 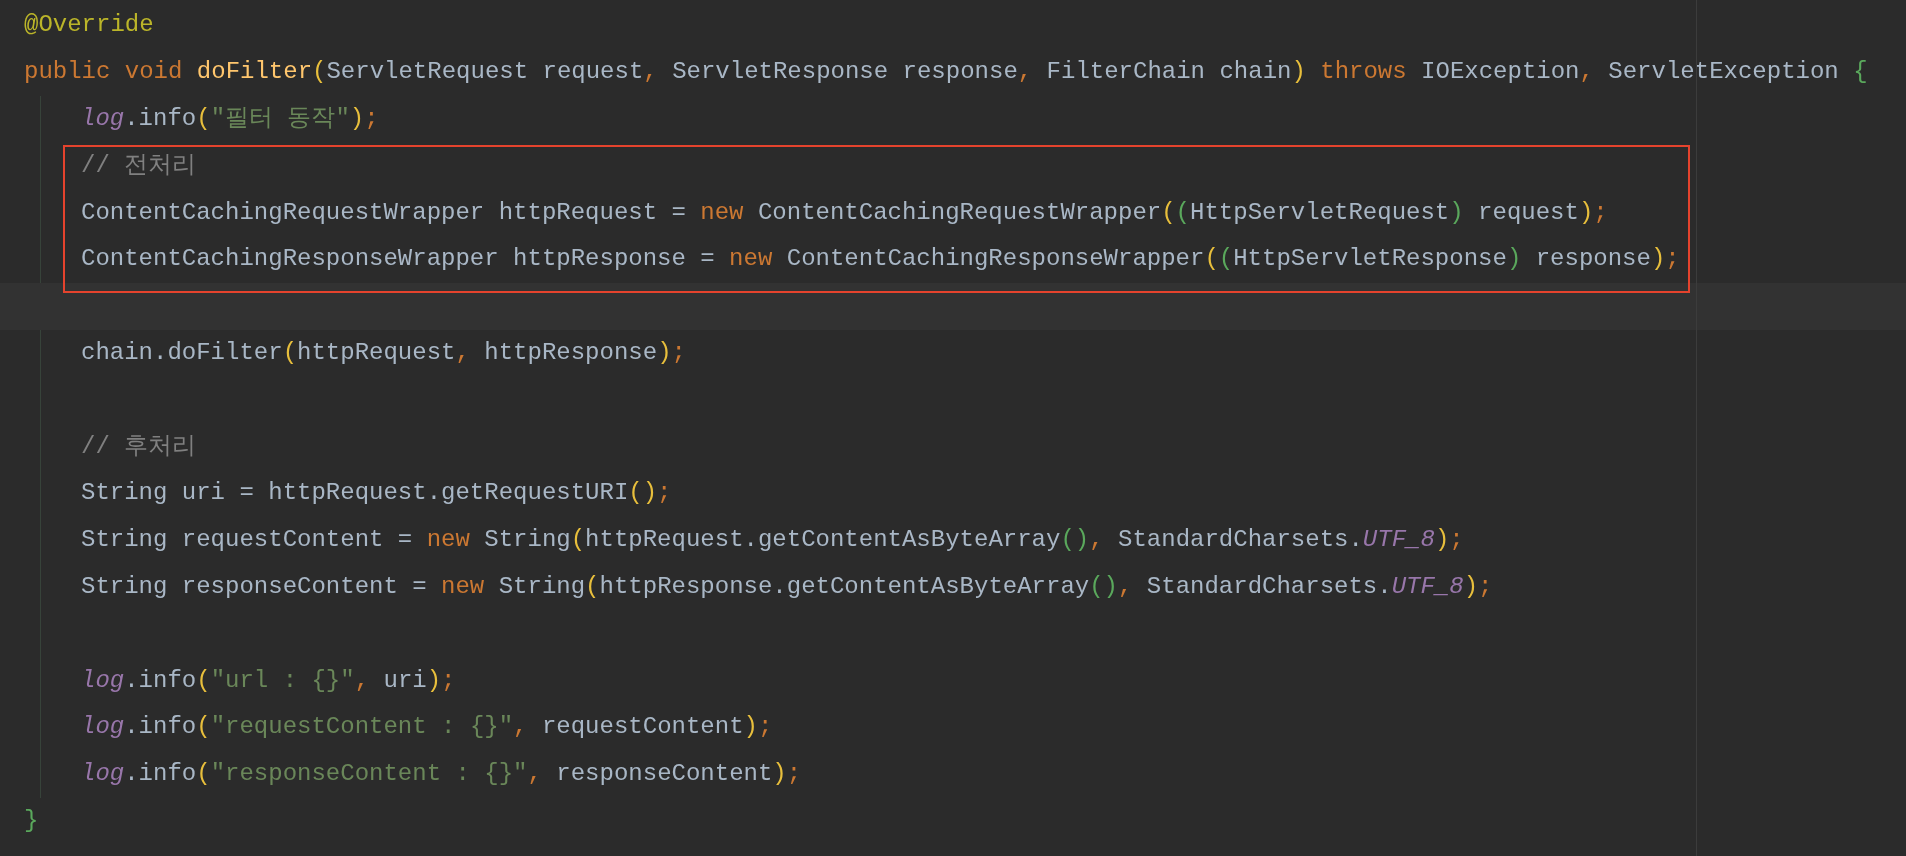 What do you see at coordinates (139, 165) in the screenshot?
I see `code-line: // 전처리` at bounding box center [139, 165].